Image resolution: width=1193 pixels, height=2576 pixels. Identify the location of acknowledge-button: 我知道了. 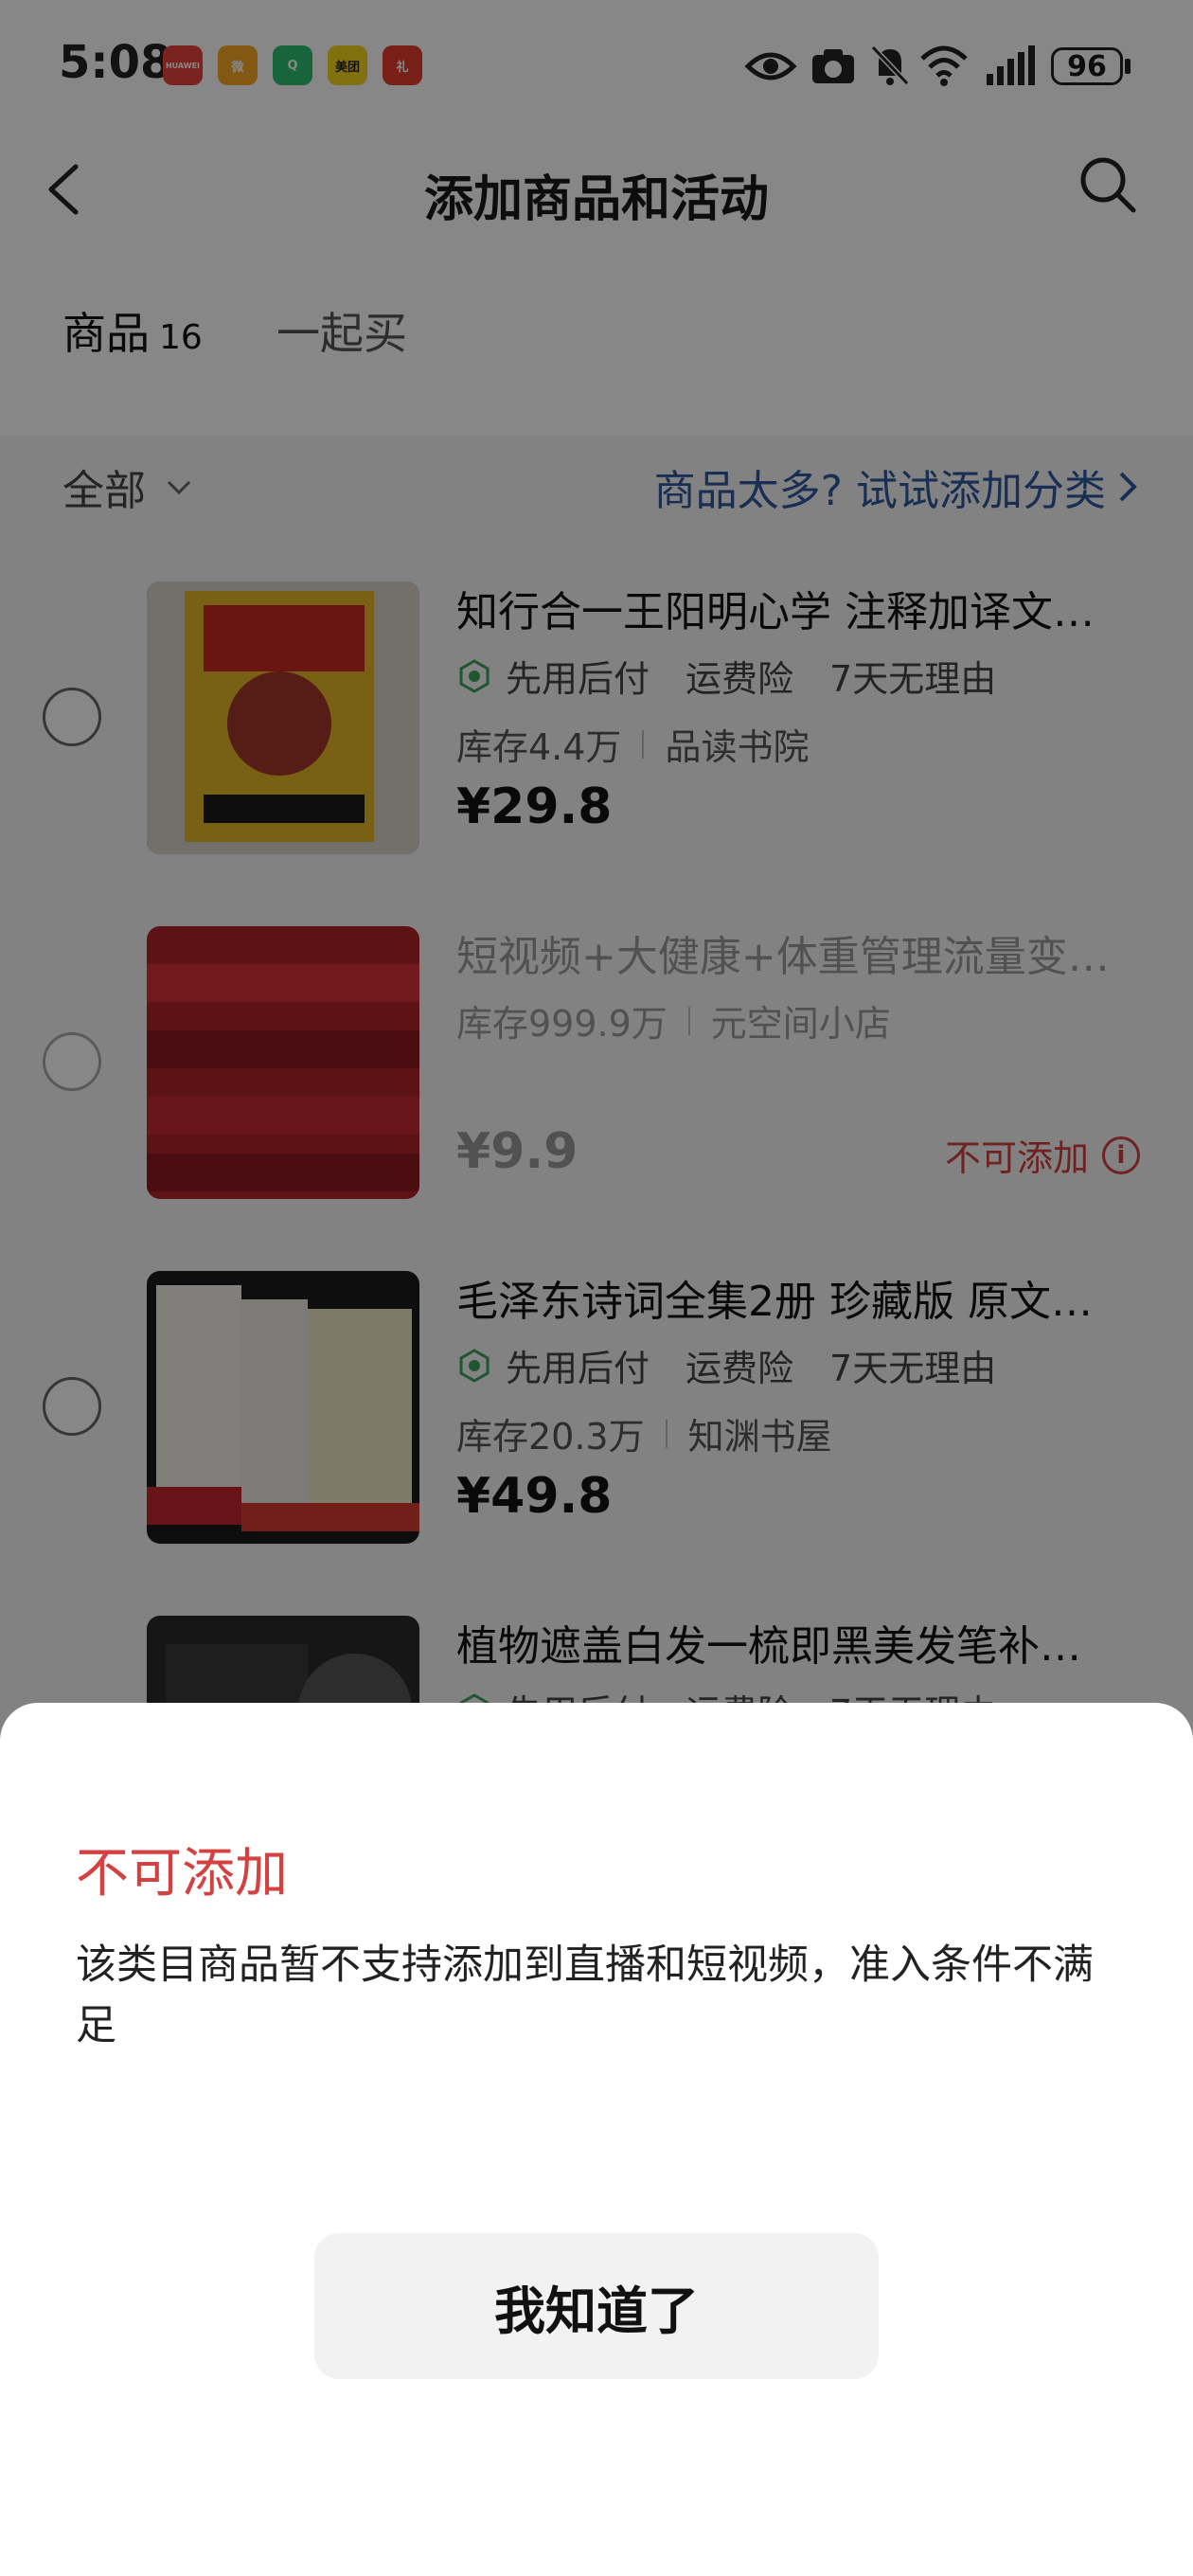
(596, 2306).